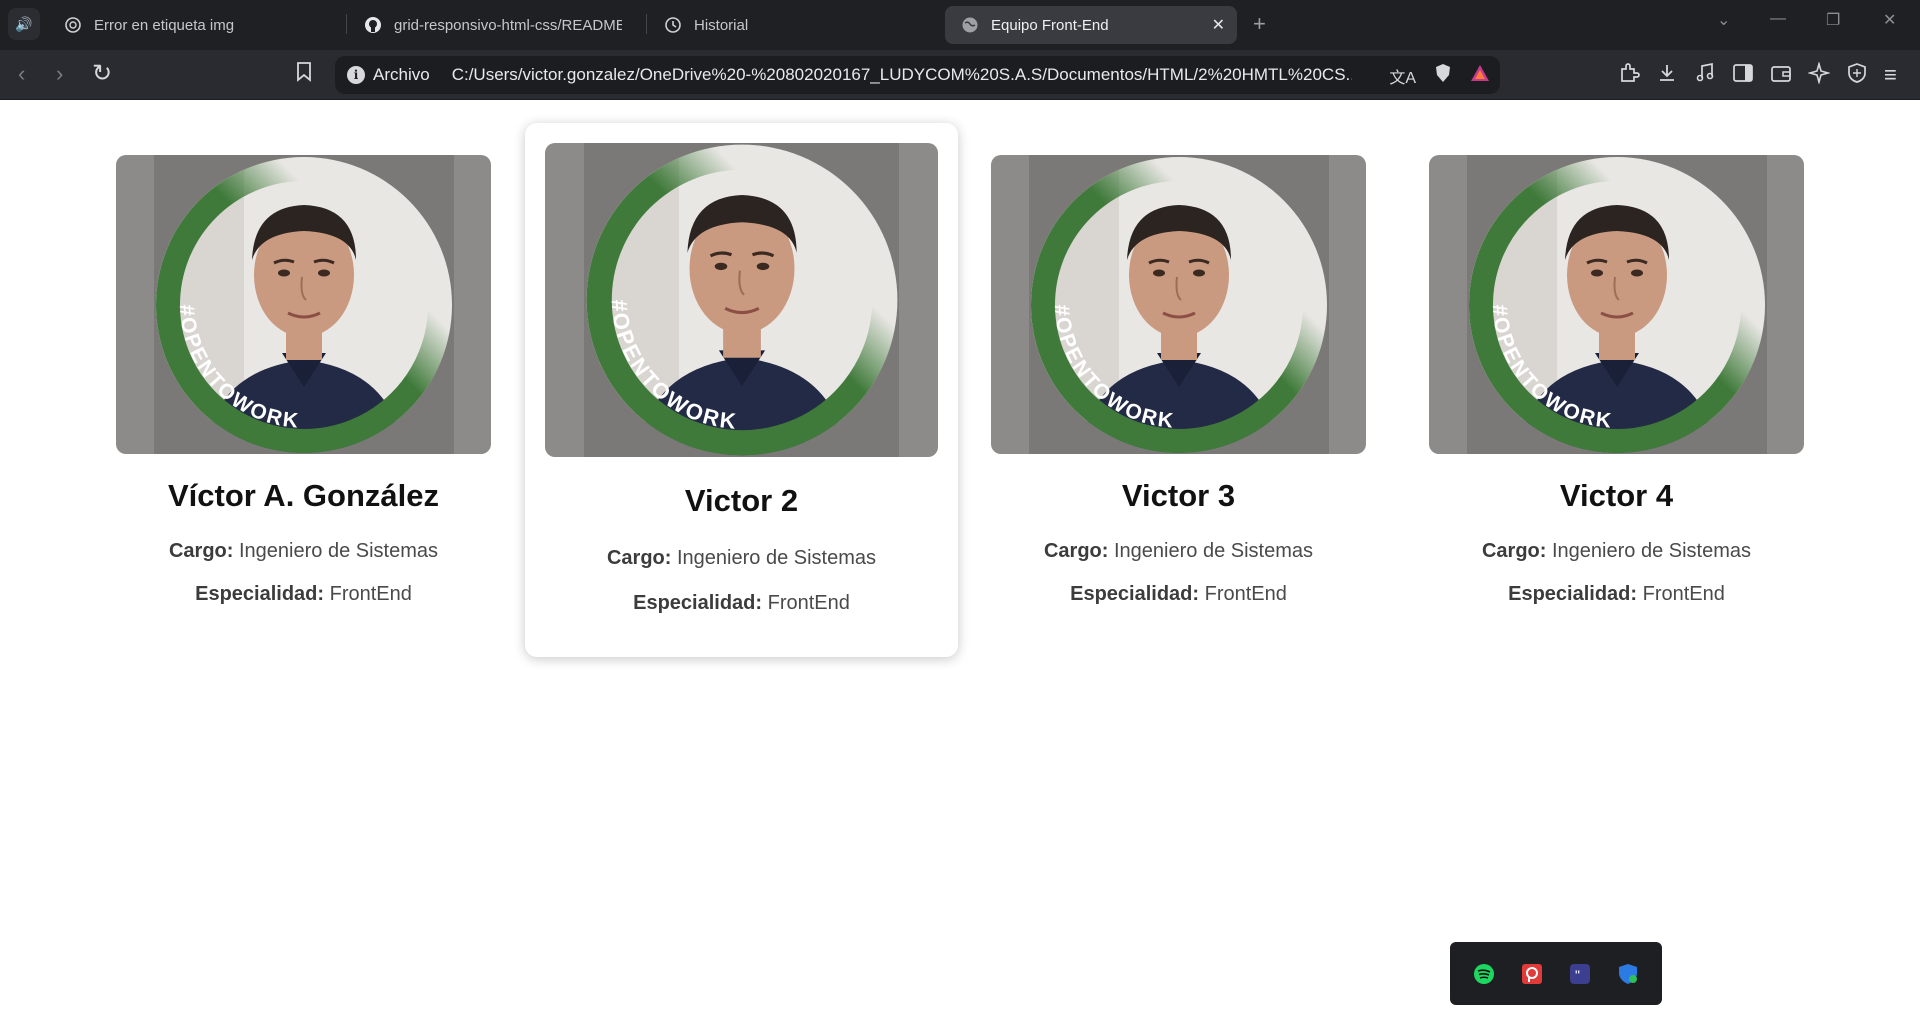  Describe the element at coordinates (1178, 495) in the screenshot. I see `member-name: Victor 3` at that location.